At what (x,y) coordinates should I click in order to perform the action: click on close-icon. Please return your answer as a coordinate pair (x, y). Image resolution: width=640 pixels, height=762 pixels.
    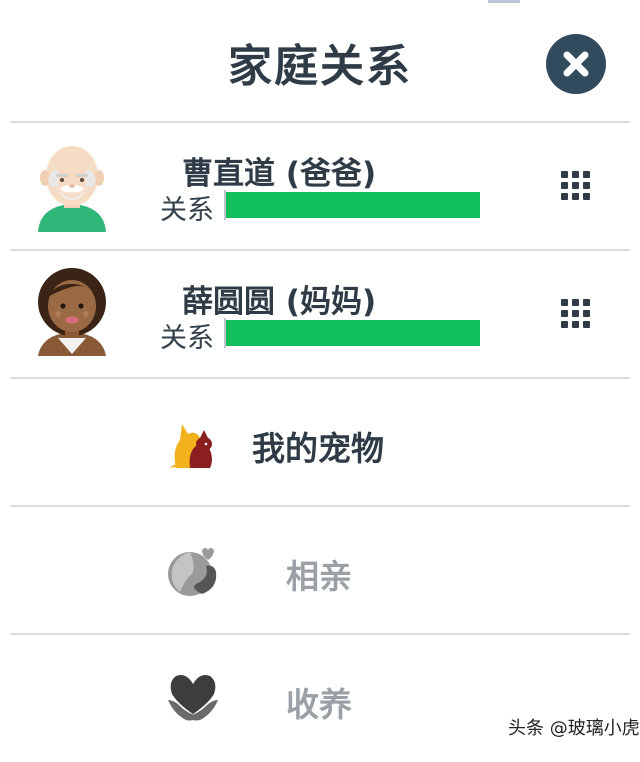
    Looking at the image, I should click on (576, 64).